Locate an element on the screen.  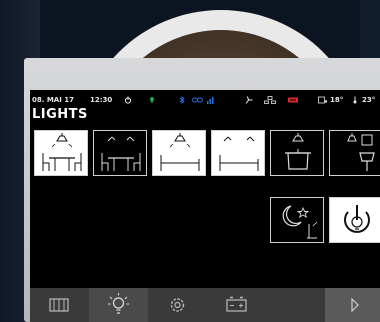
tile-night-mode is located at coordinates (297, 220).